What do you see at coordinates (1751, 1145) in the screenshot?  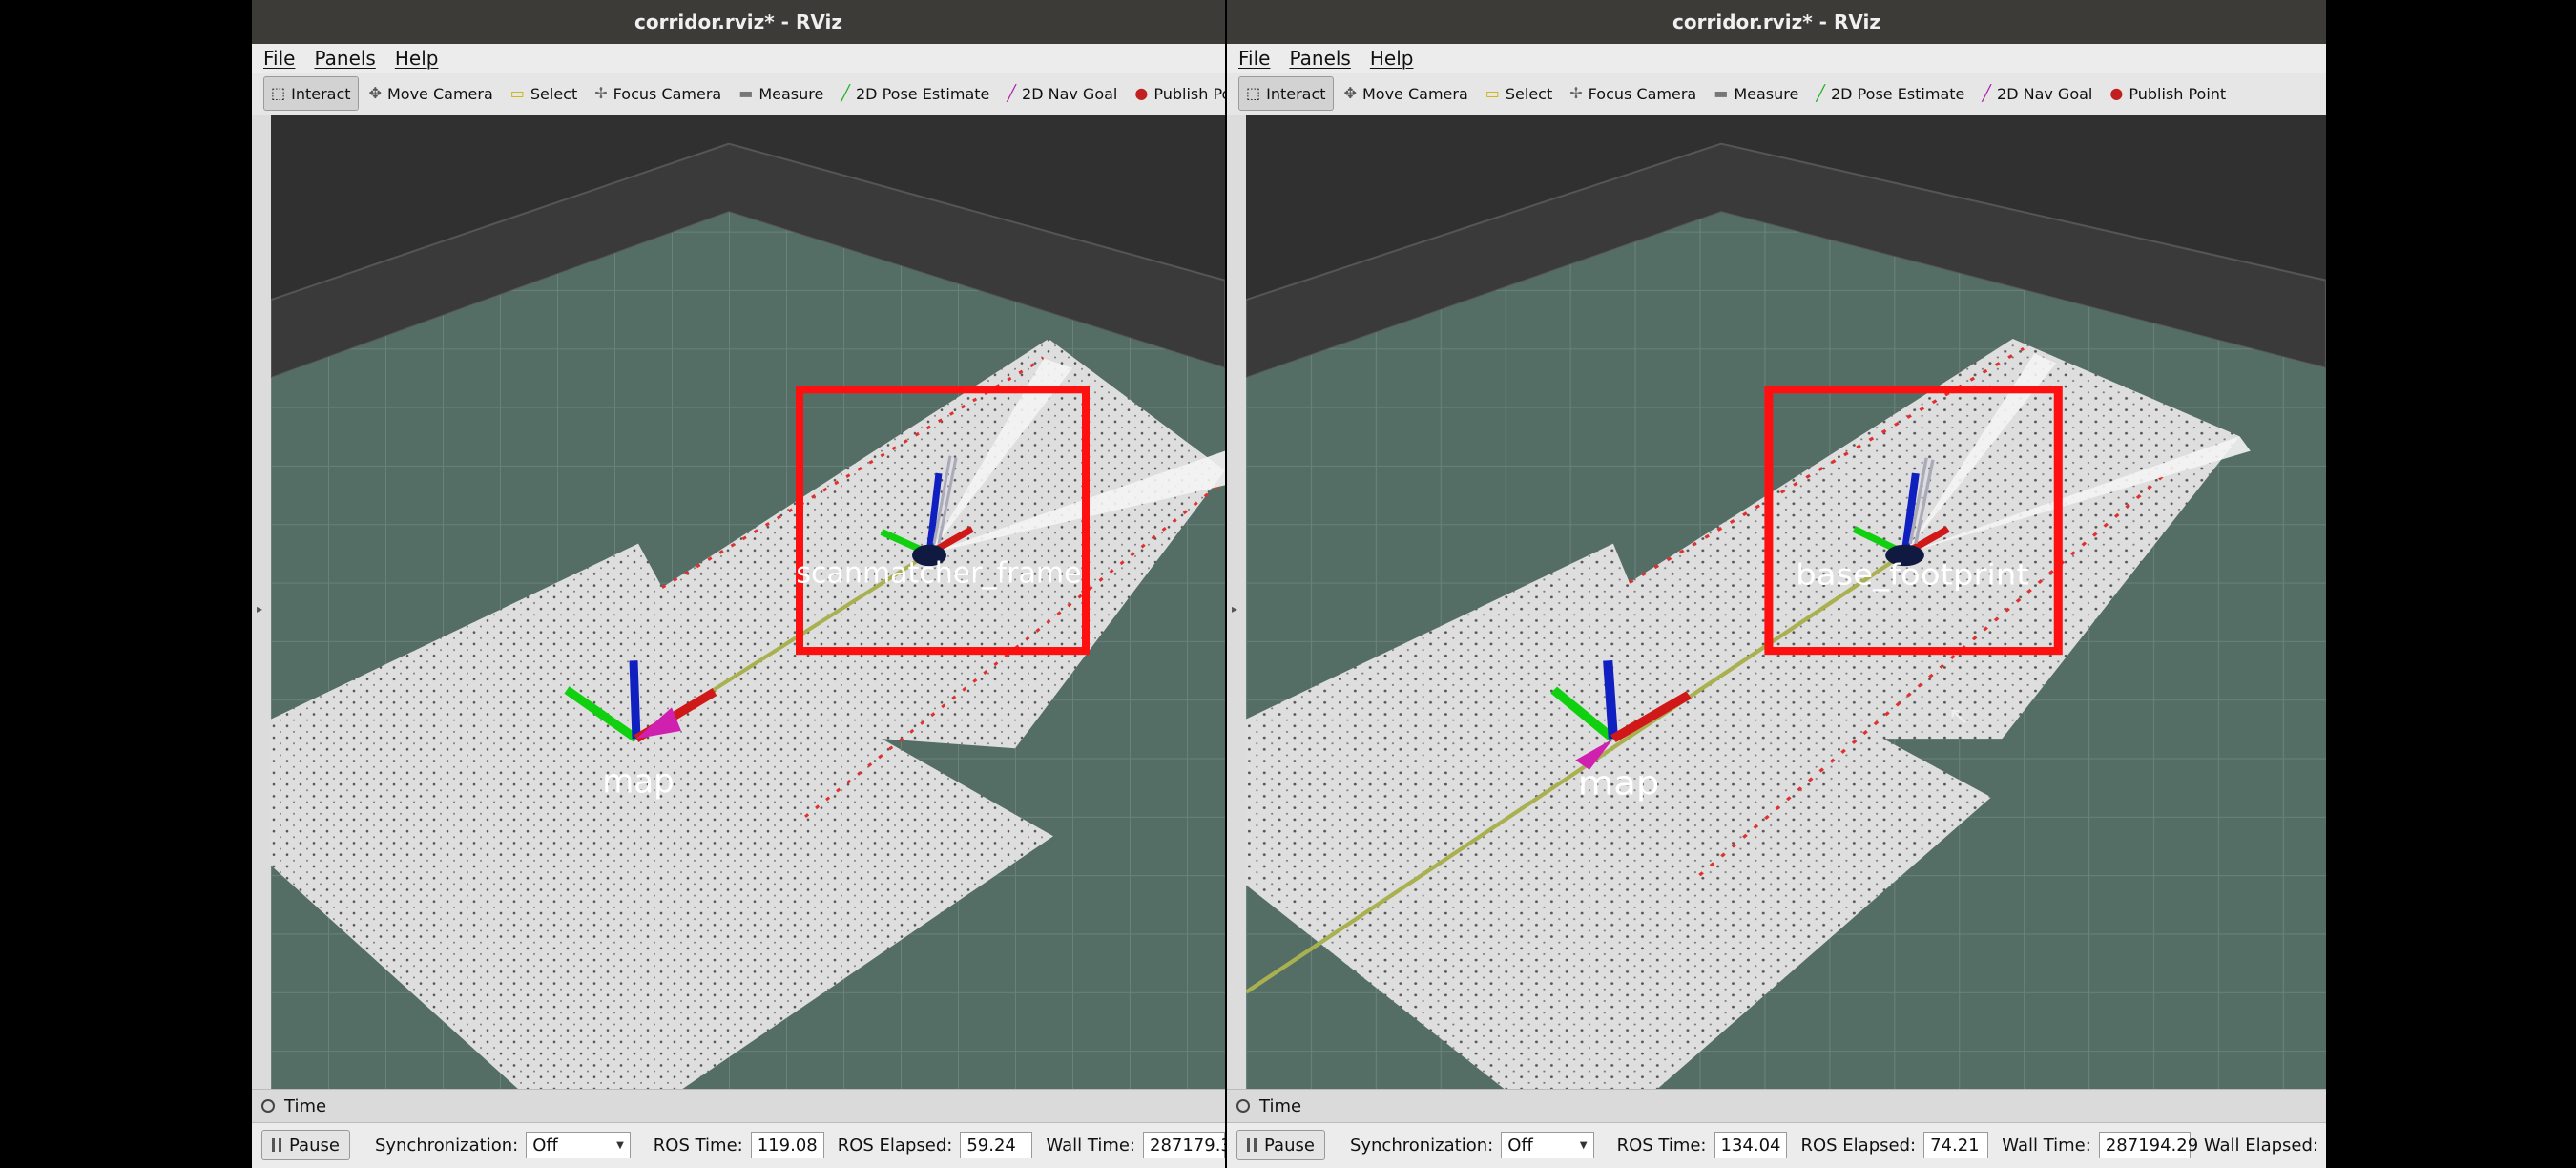 I see `ros-time-field: 134.04` at bounding box center [1751, 1145].